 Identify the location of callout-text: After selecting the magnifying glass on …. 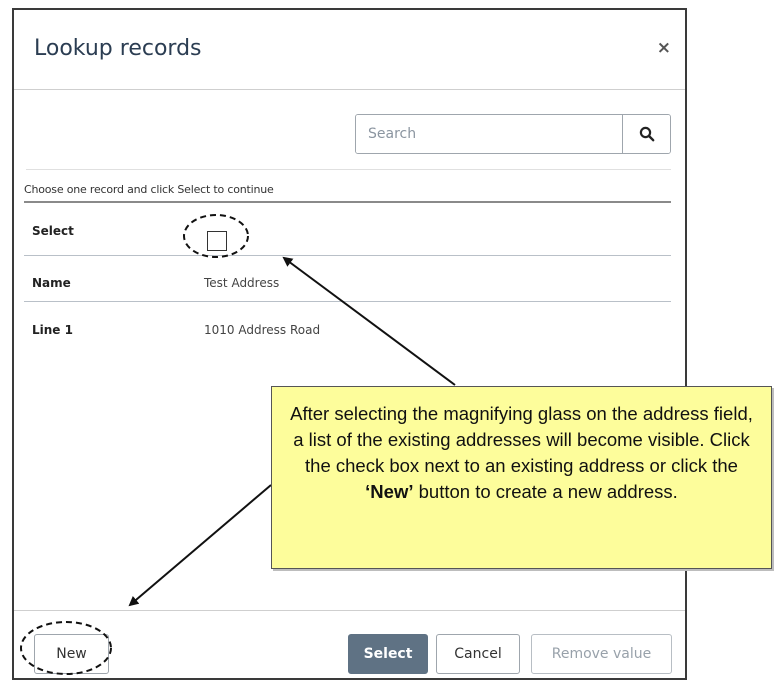
(521, 439).